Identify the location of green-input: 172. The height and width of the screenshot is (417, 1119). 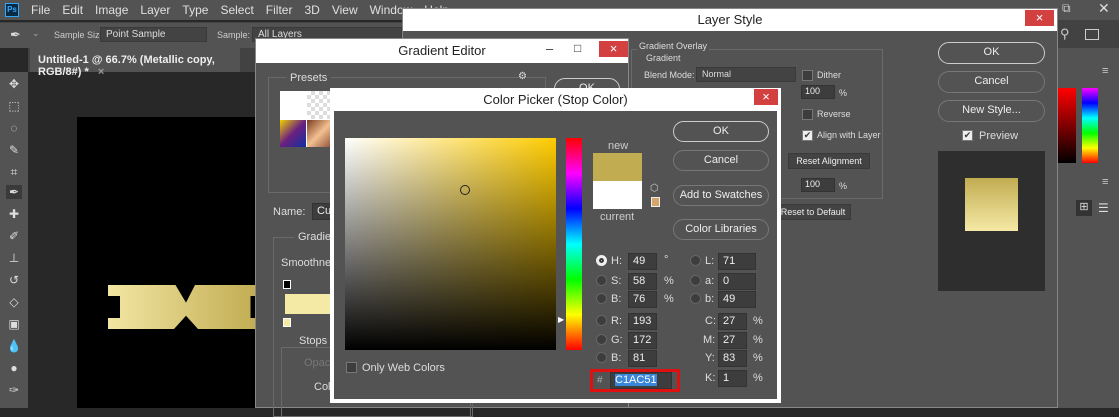
(642, 340).